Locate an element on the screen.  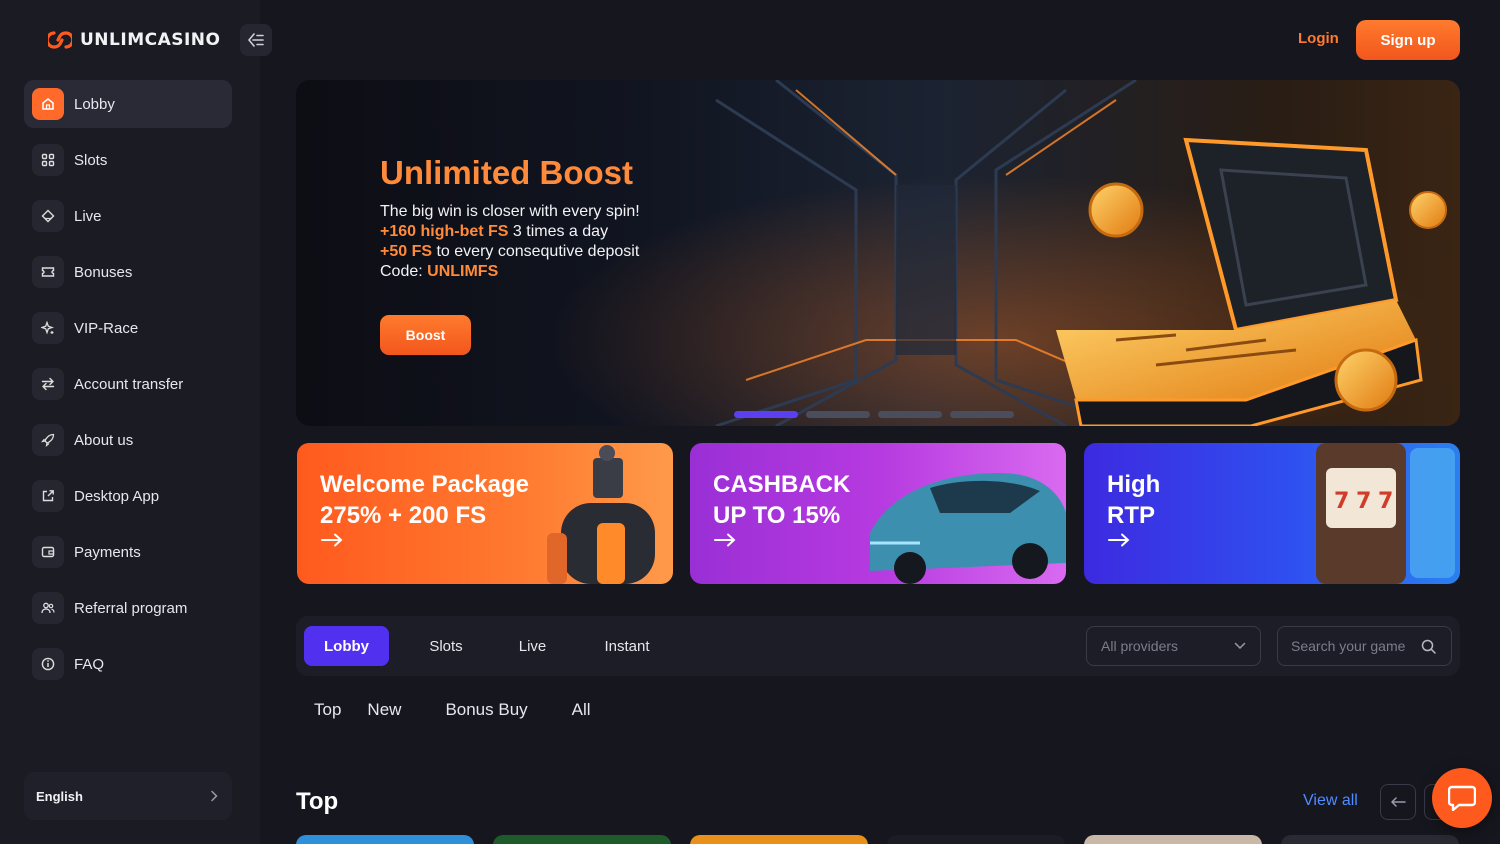
suitcase-illustration is located at coordinates (1251, 281).